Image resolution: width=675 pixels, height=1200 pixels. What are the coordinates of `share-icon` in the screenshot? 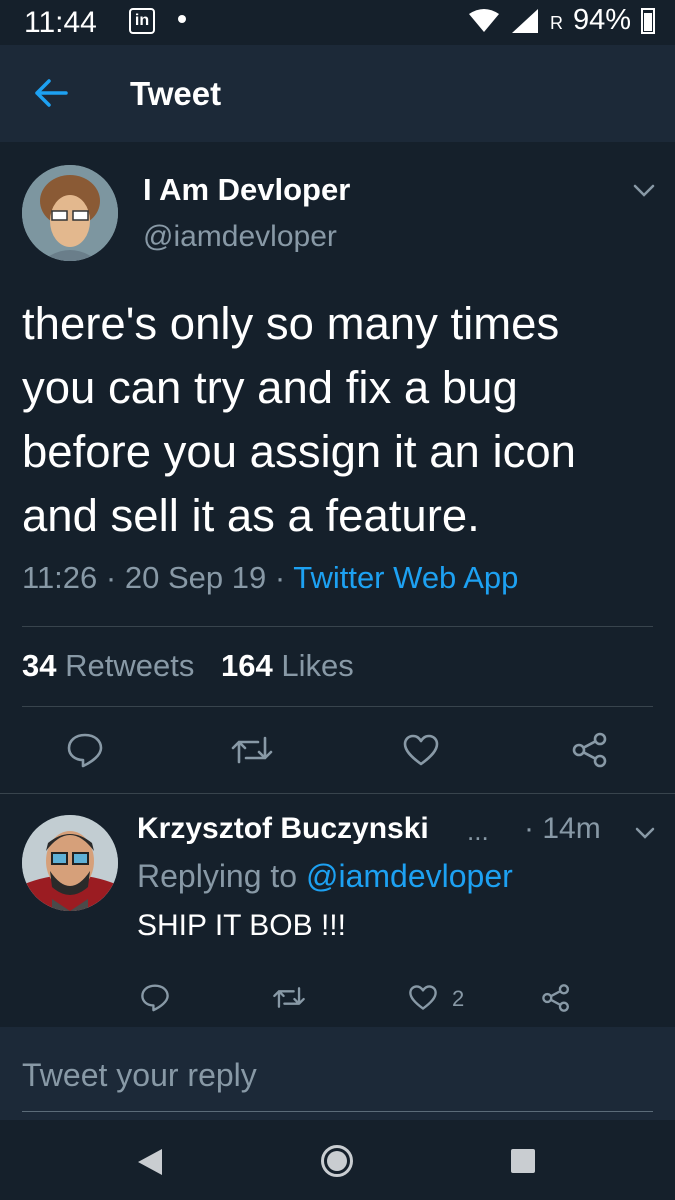 It's located at (590, 750).